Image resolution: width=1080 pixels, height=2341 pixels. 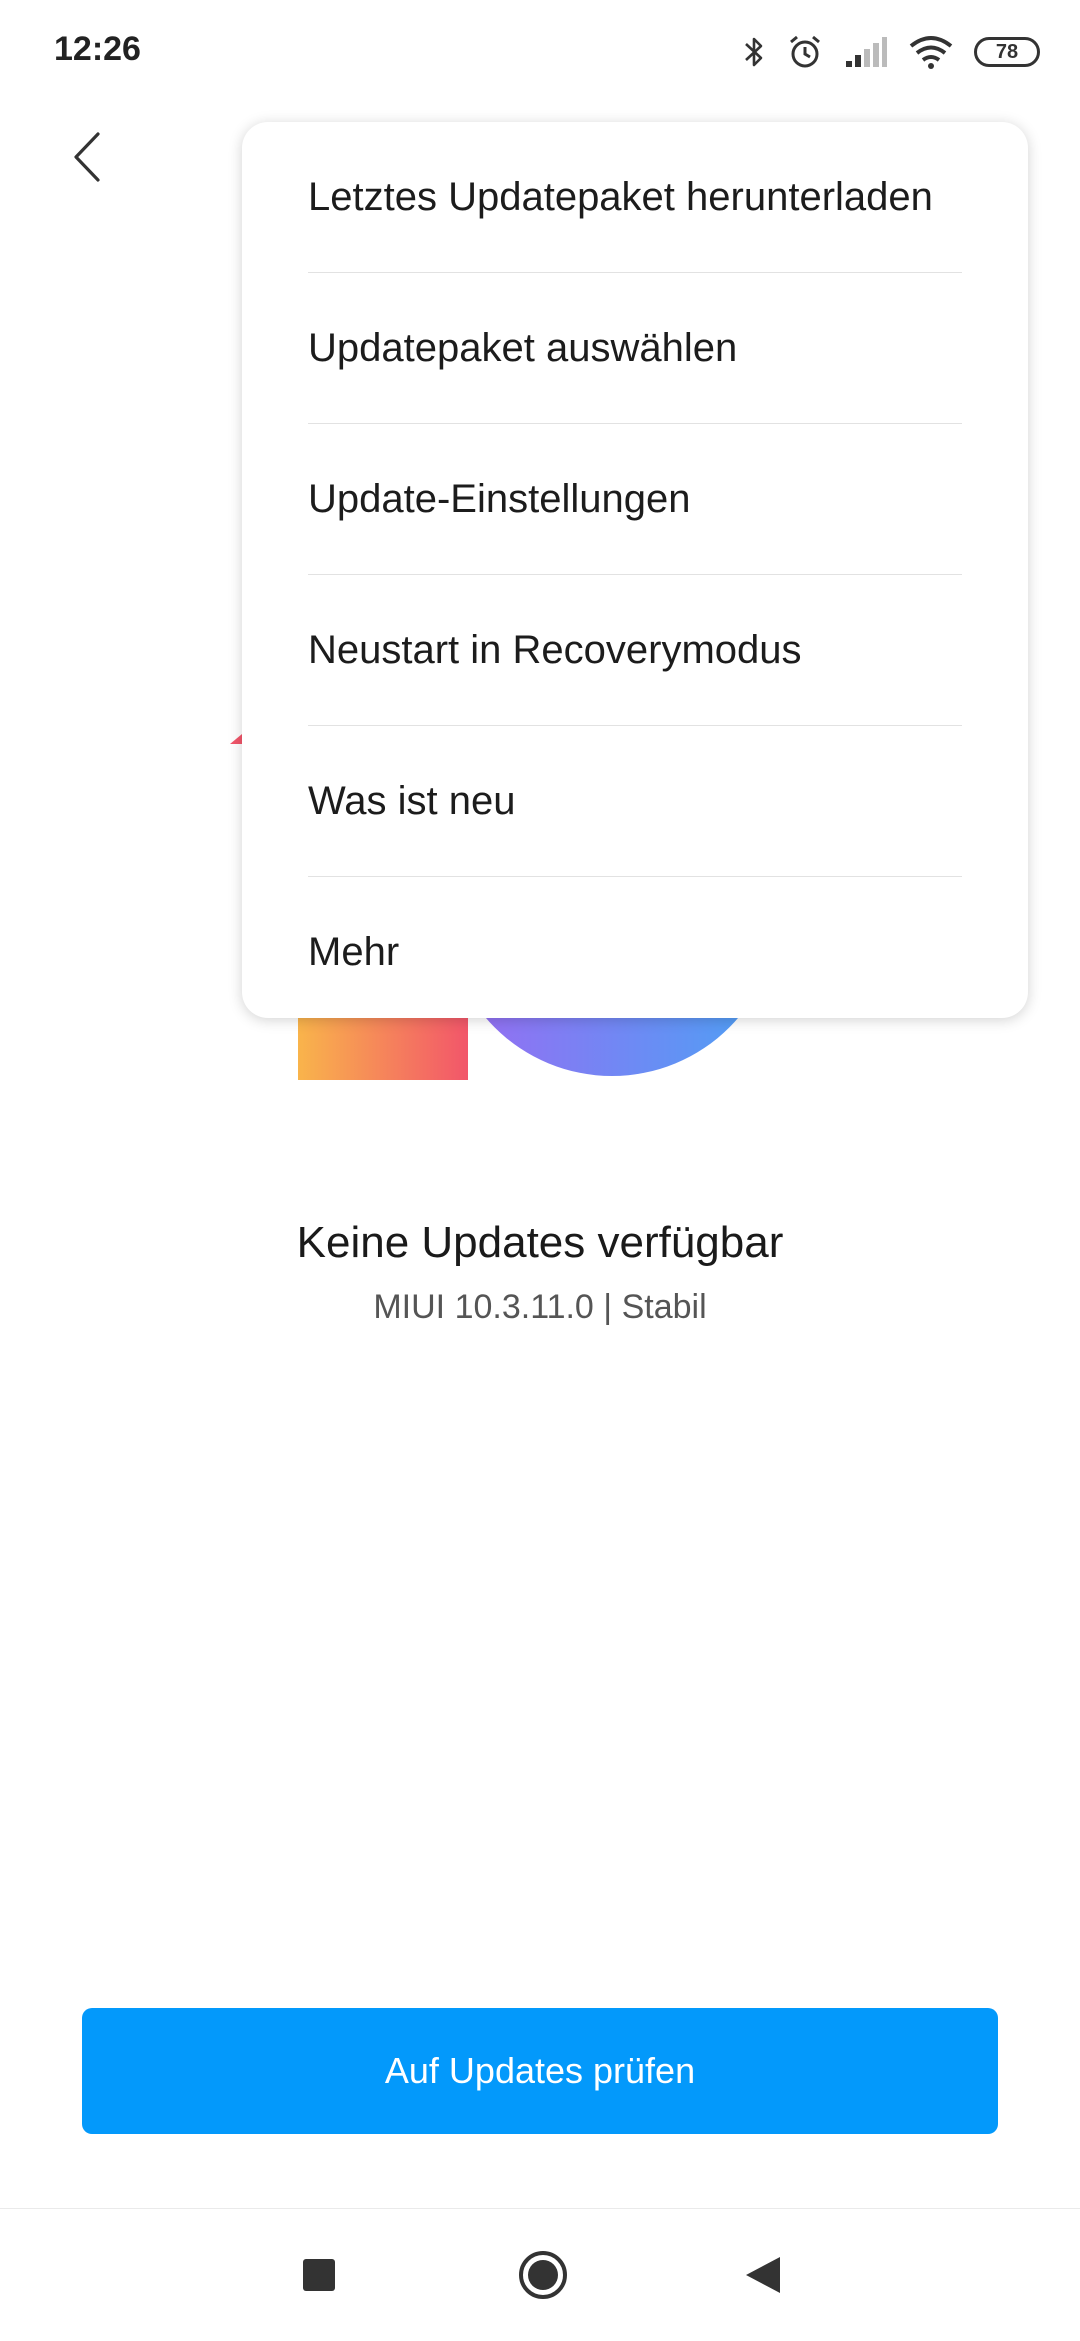 I want to click on back-button, so click(x=87, y=157).